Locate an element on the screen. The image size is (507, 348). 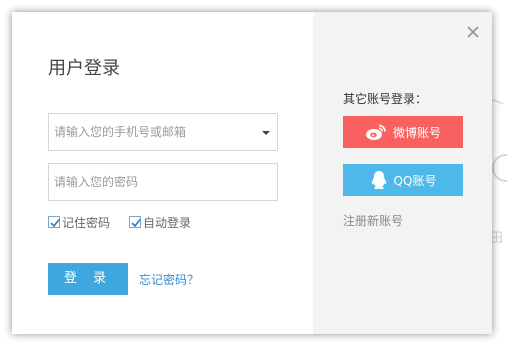
password-input is located at coordinates (163, 182).